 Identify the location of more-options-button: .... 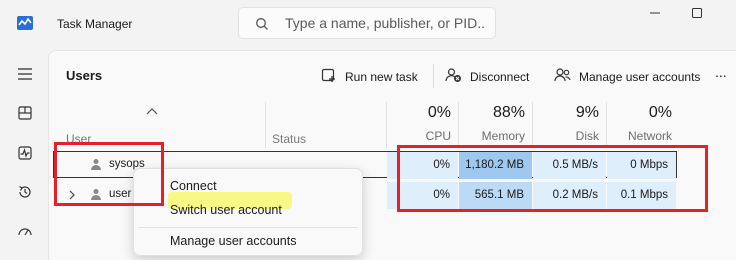
(721, 72).